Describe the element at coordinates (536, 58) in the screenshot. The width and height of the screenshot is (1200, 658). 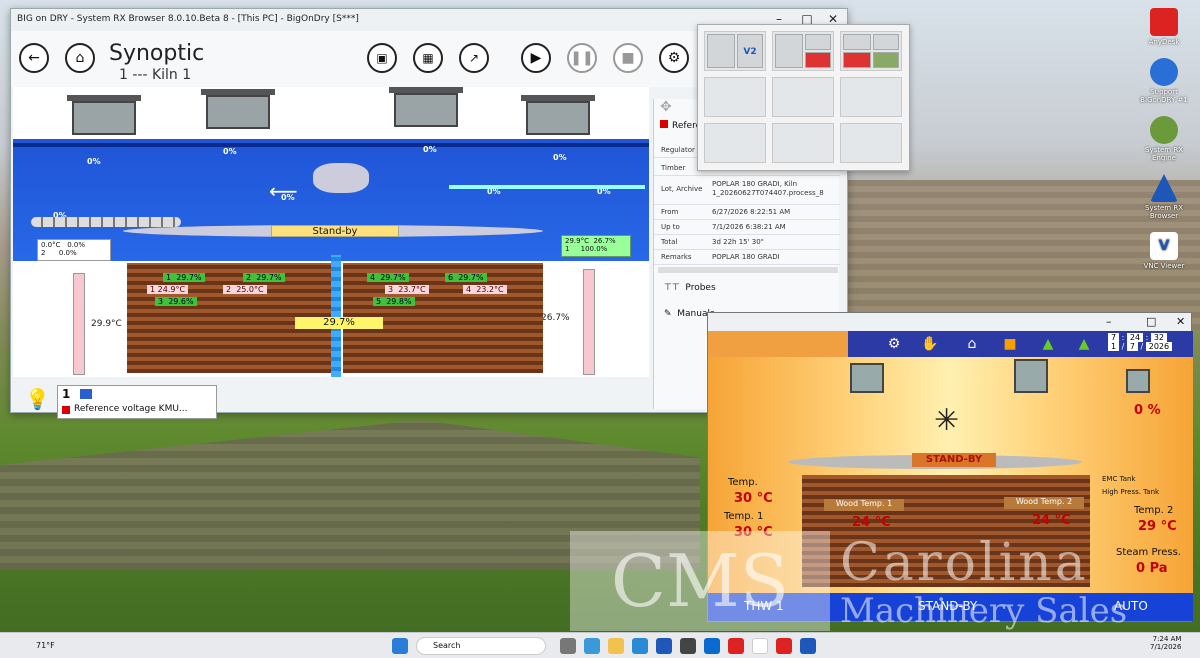
I see `play-button: ▶` at that location.